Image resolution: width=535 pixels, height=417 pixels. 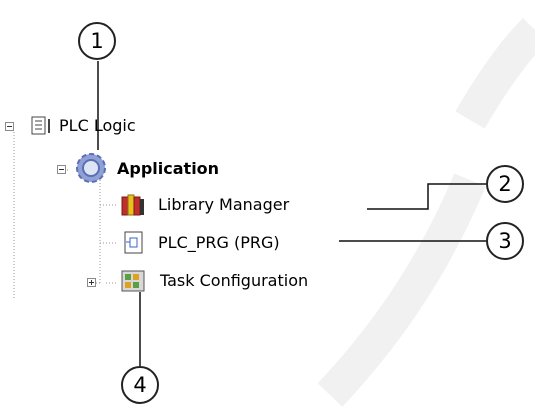 I want to click on callout-4: 4, so click(x=140, y=385).